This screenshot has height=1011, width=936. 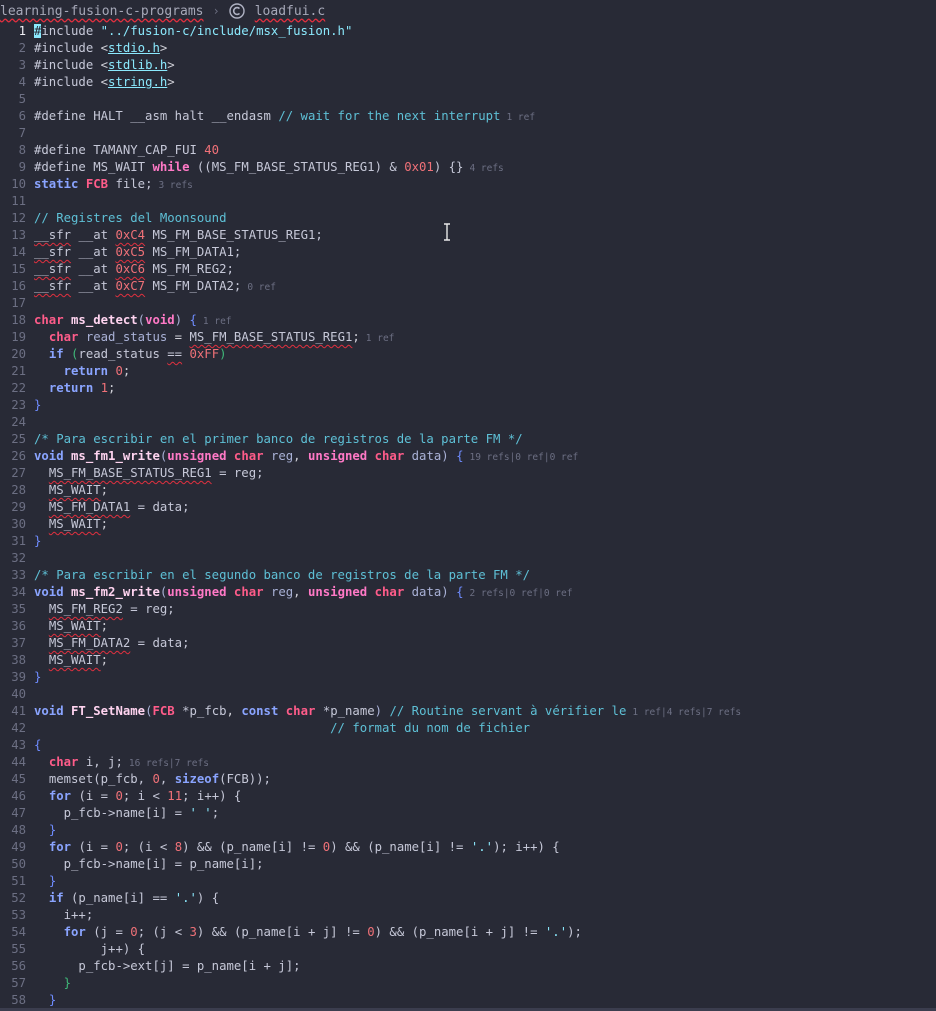 I want to click on code-token: MS_FM_REG2, so click(x=85, y=609).